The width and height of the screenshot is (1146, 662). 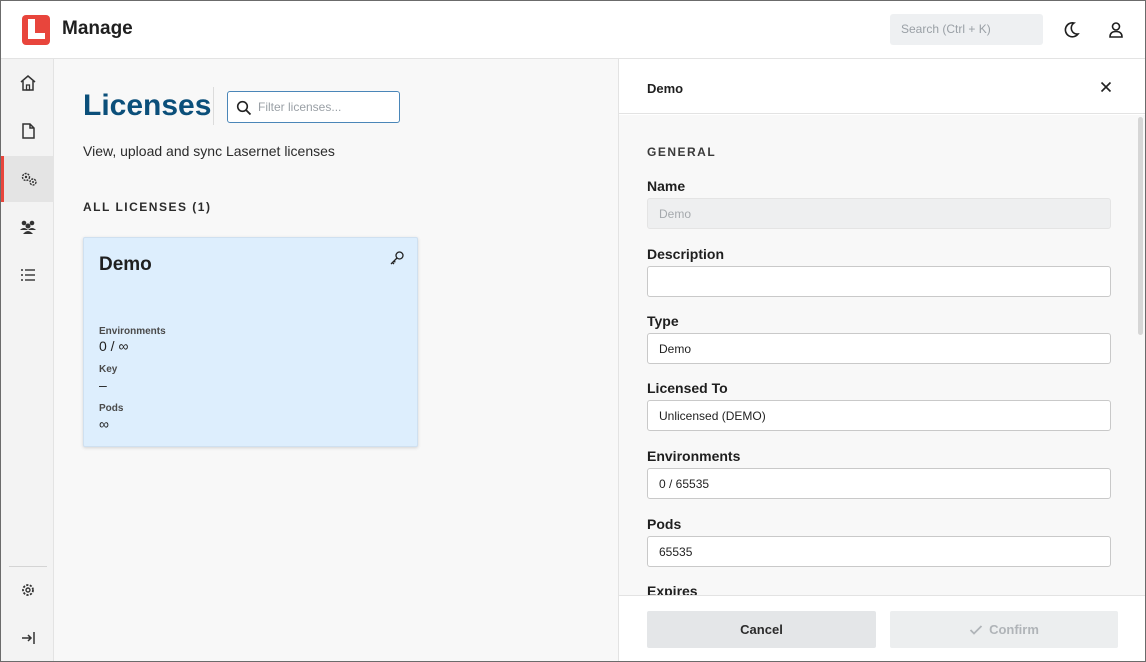 What do you see at coordinates (694, 456) in the screenshot?
I see `environments-label: Environments` at bounding box center [694, 456].